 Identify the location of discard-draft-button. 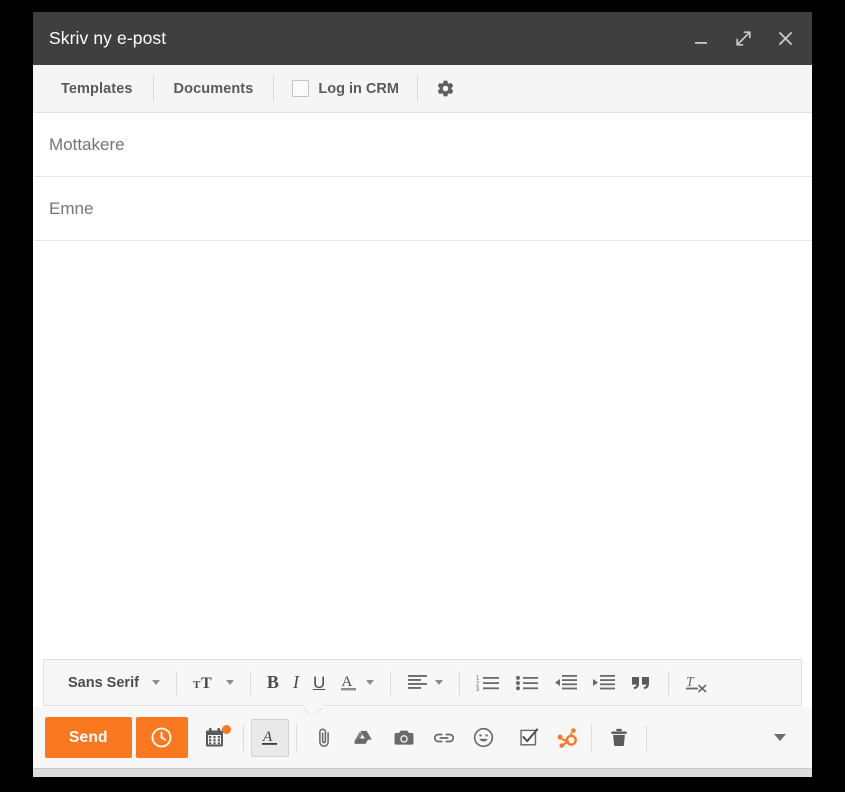
(619, 738).